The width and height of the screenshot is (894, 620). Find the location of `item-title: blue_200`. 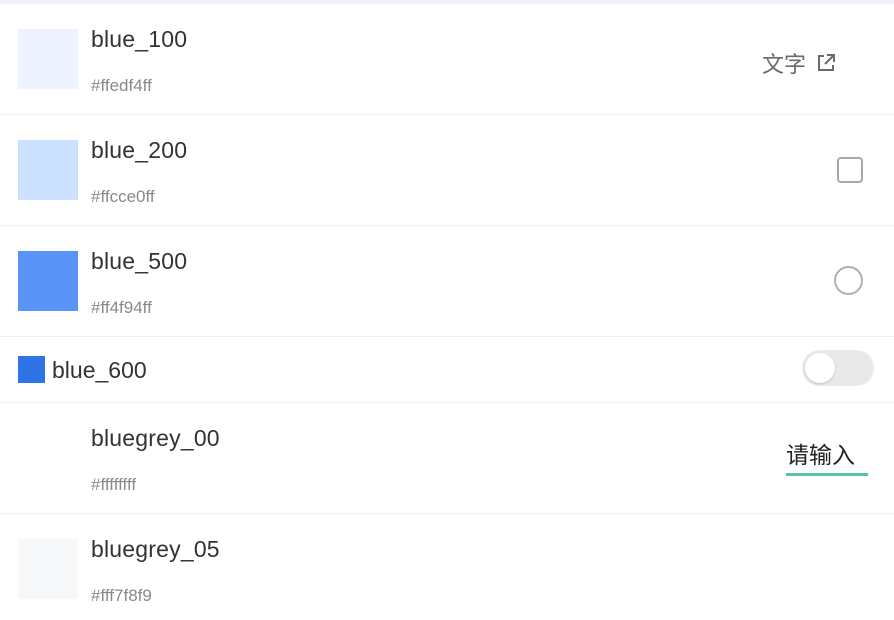

item-title: blue_200 is located at coordinates (139, 150).